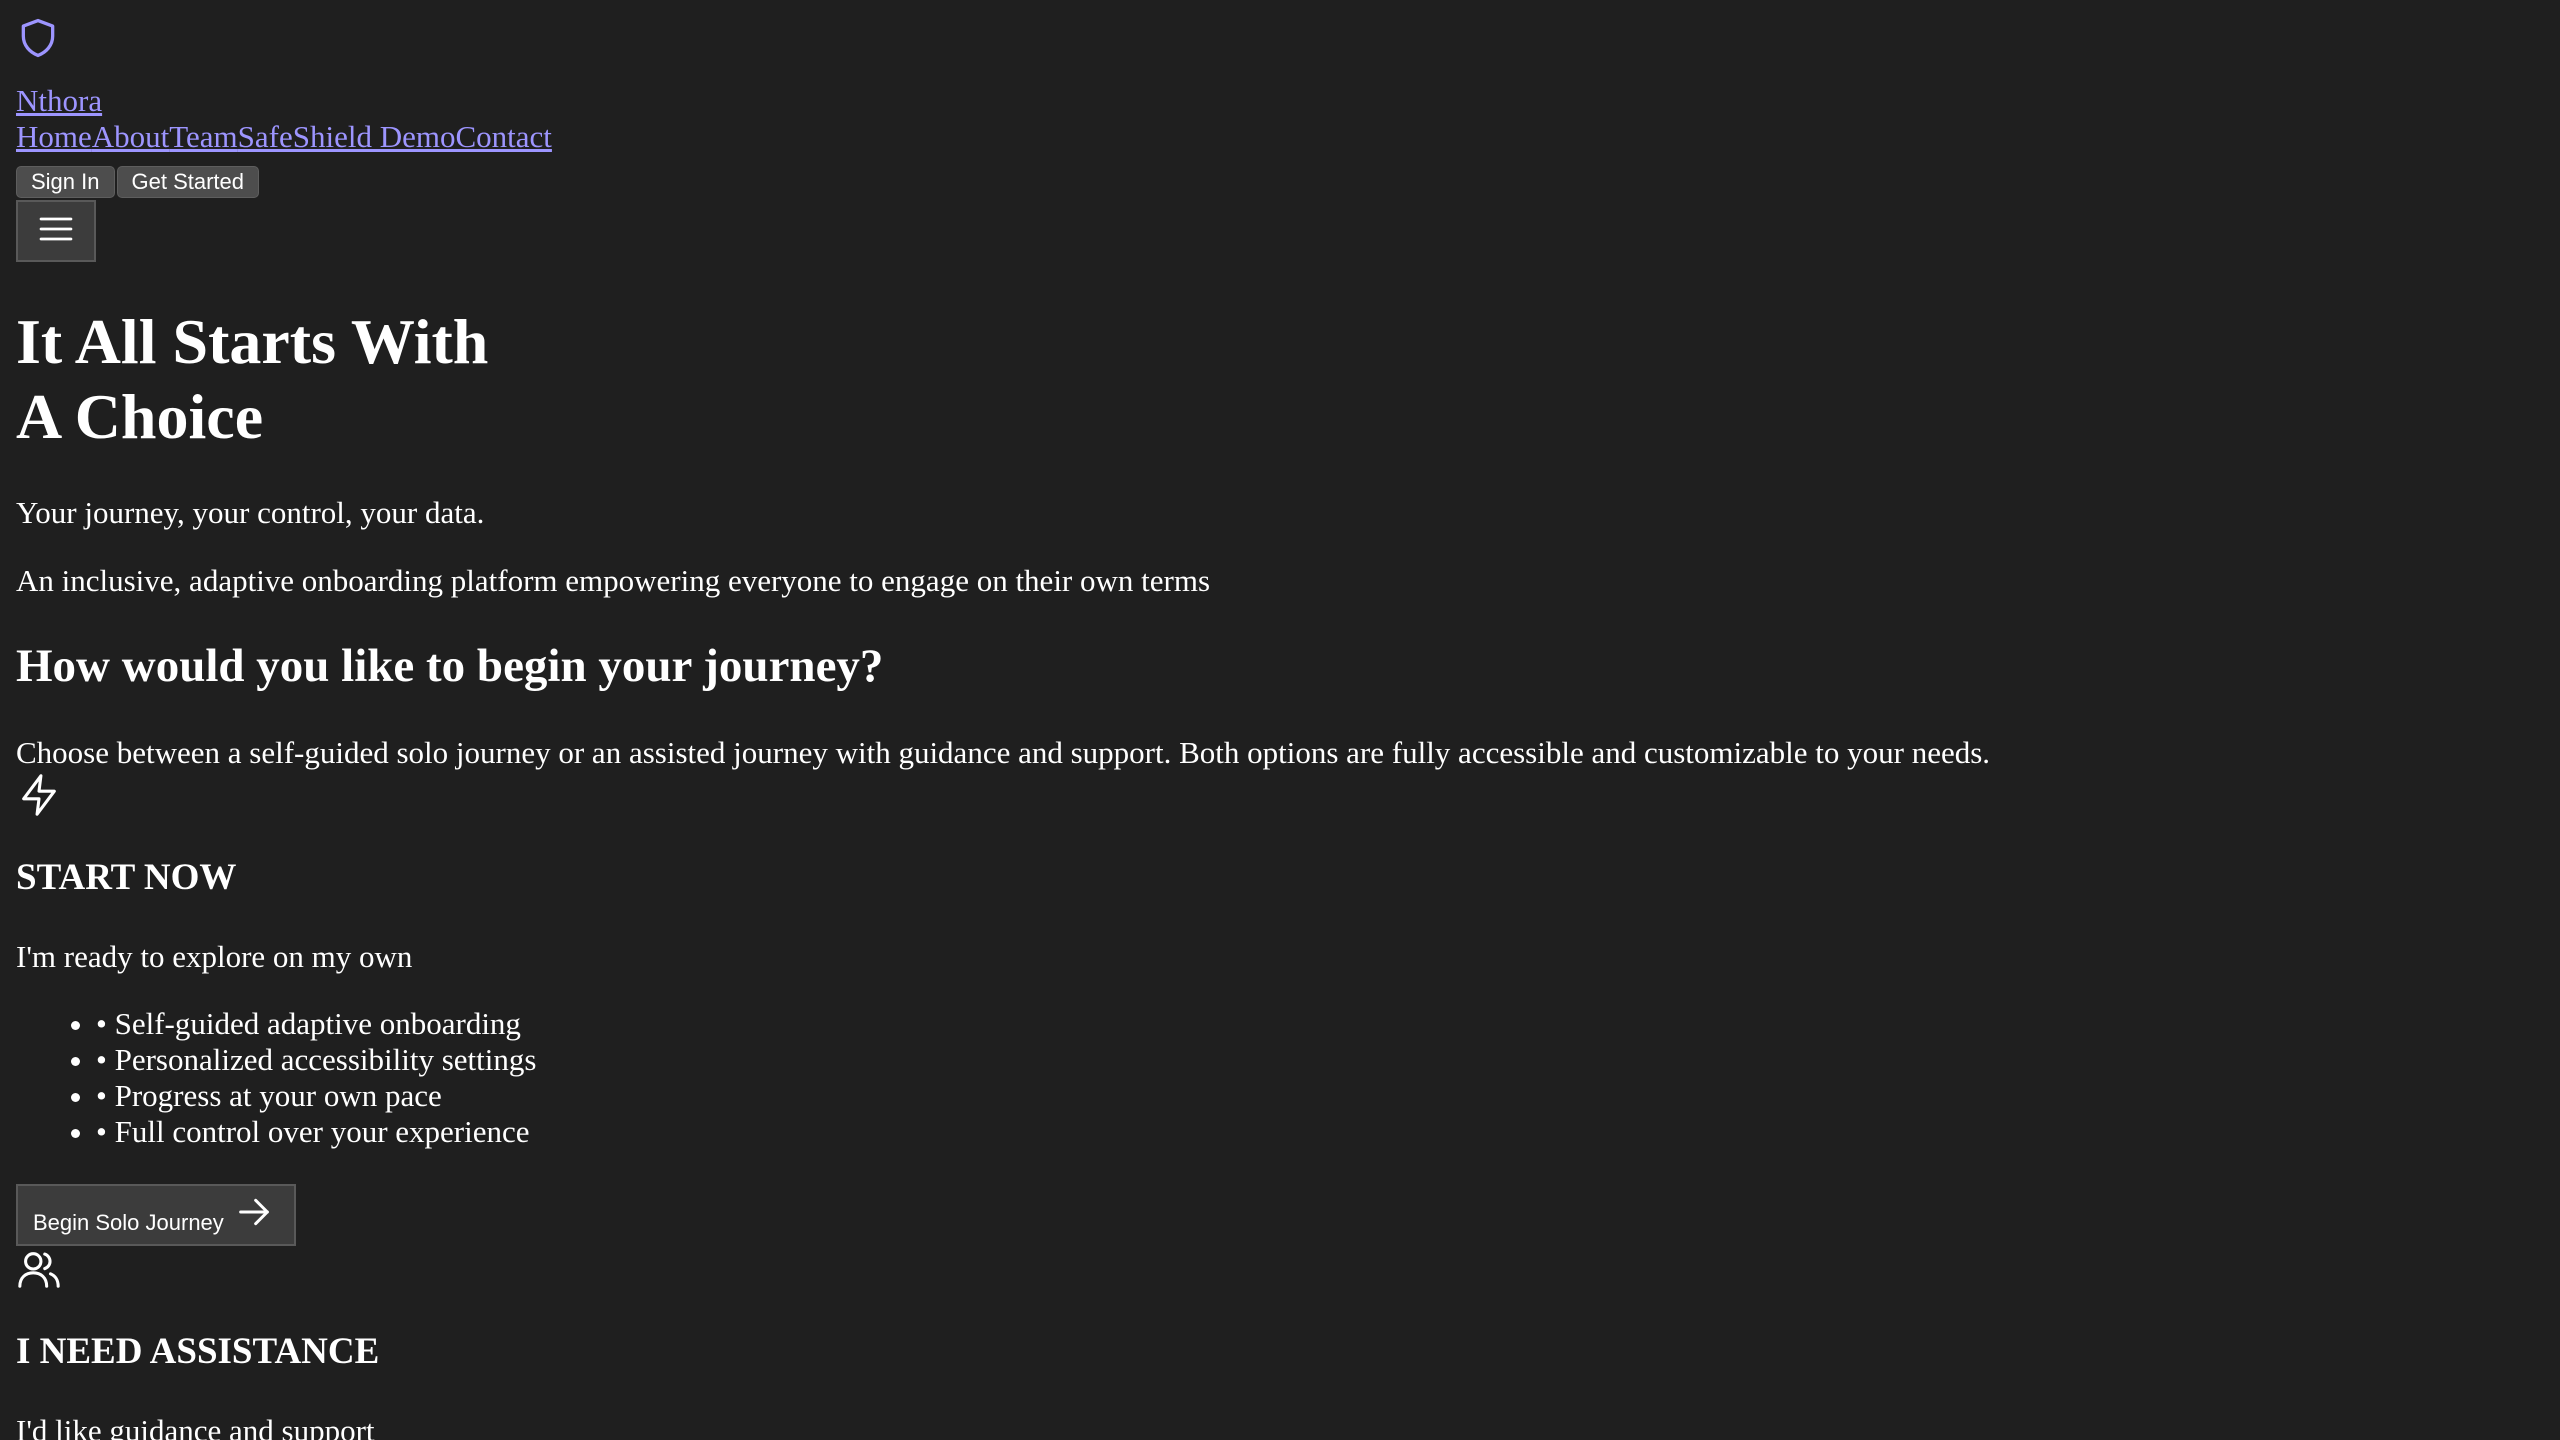 The image size is (2560, 1440). I want to click on assisted-card-title: I NEED ASSISTANCE, so click(198, 1351).